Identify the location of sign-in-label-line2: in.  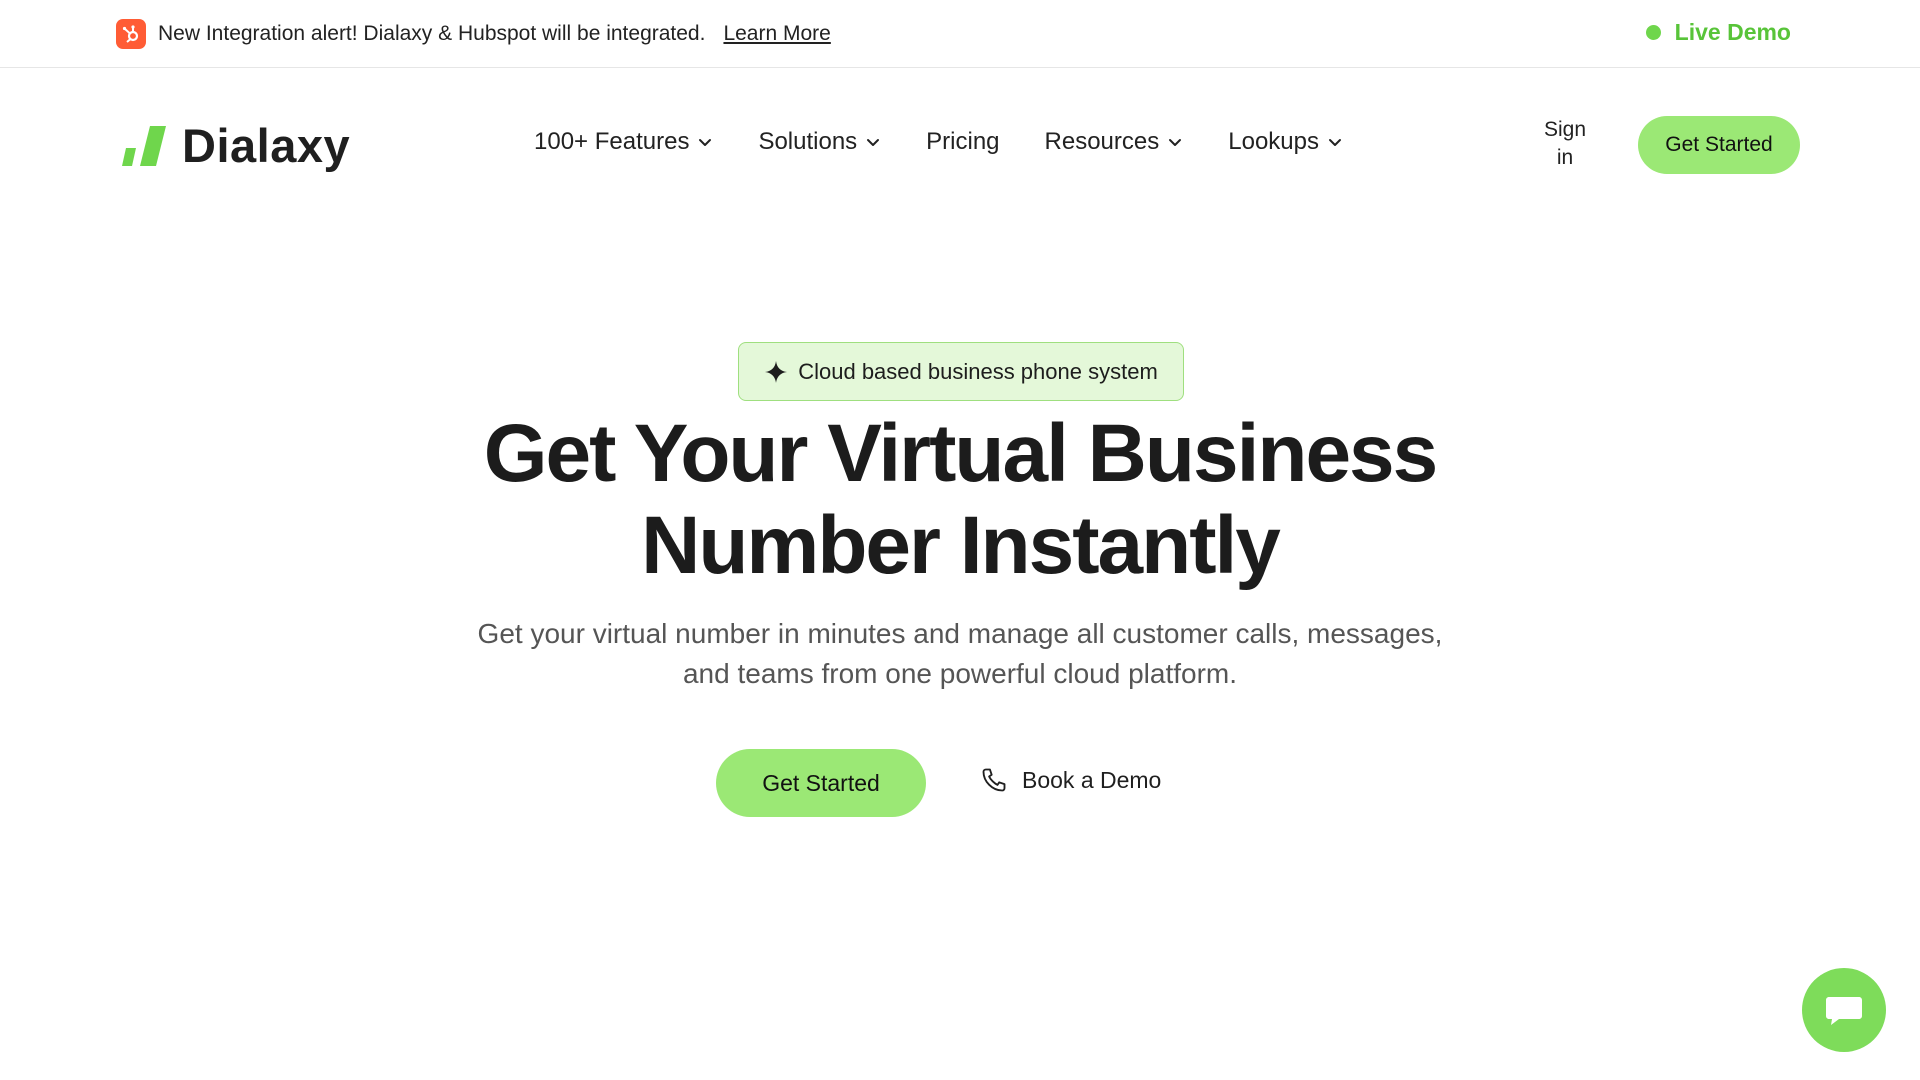
(1565, 157).